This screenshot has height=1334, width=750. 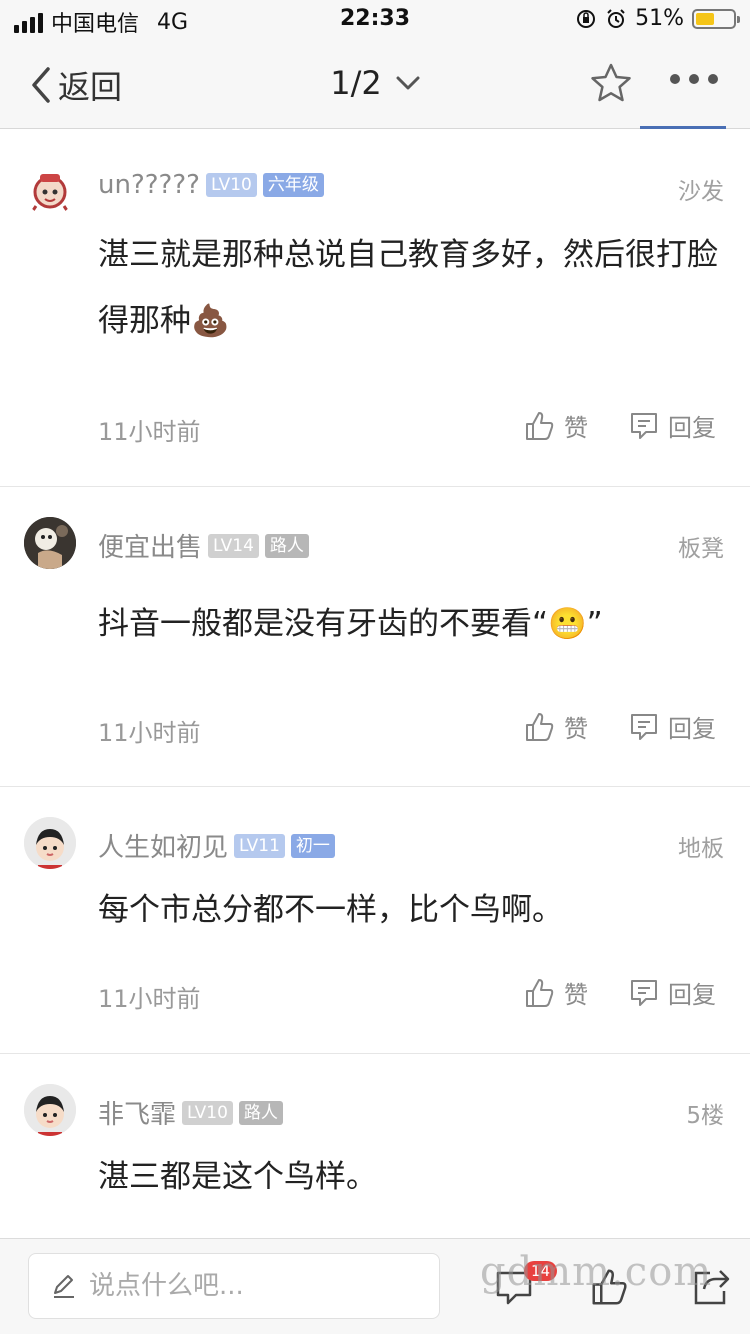 What do you see at coordinates (233, 545) in the screenshot?
I see `level-badge: LV14` at bounding box center [233, 545].